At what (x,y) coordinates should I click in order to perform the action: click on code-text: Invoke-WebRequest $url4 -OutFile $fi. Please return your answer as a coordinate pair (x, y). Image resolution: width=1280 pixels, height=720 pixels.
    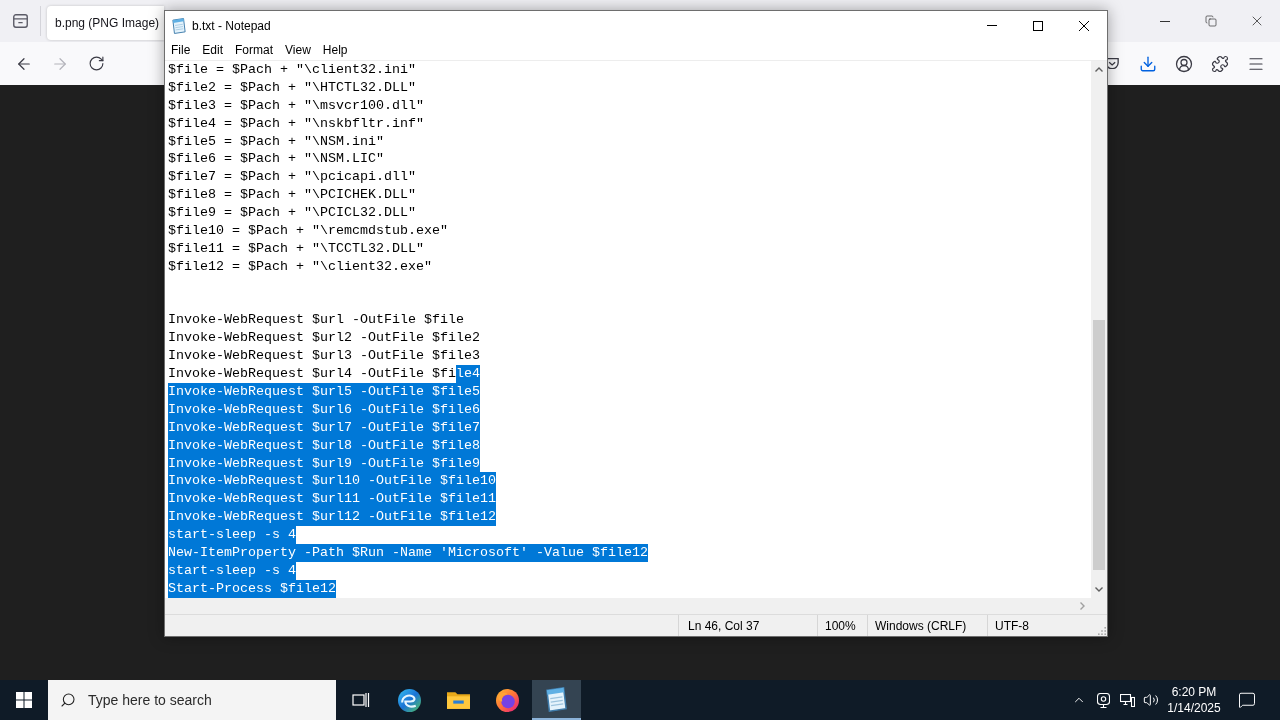
    Looking at the image, I should click on (312, 374).